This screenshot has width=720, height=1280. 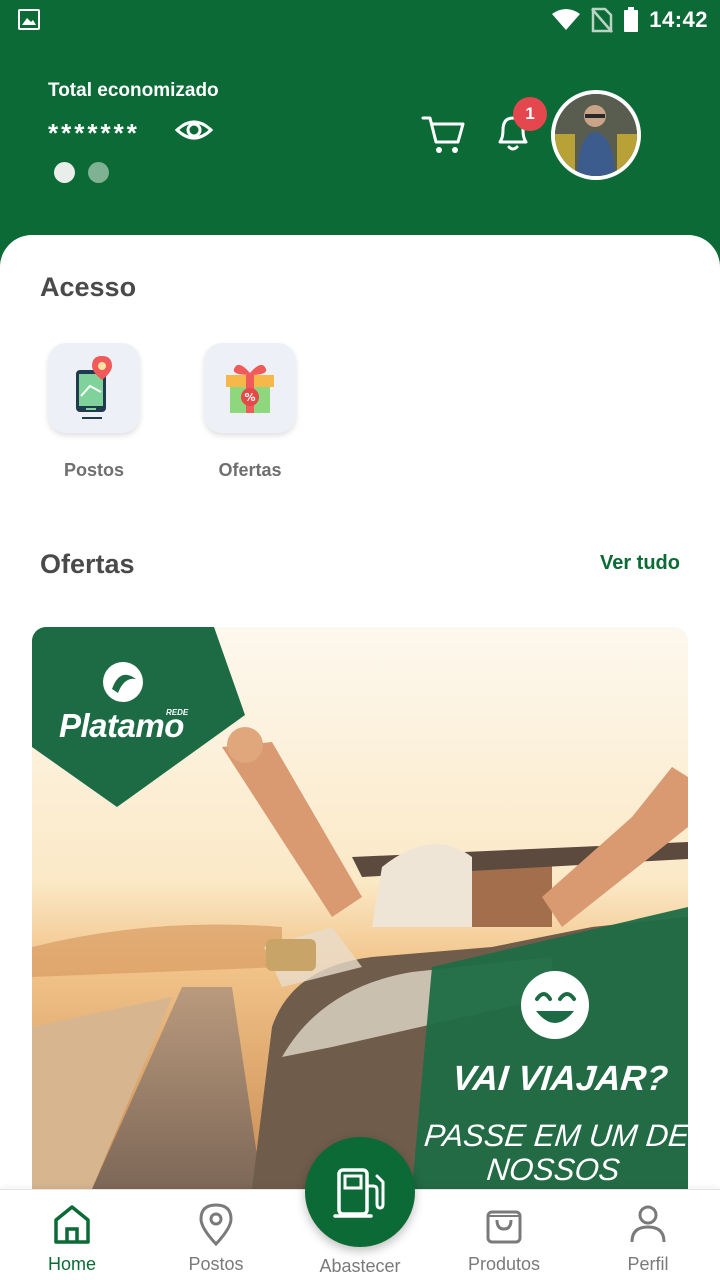 I want to click on carousel-dot, so click(x=98, y=172).